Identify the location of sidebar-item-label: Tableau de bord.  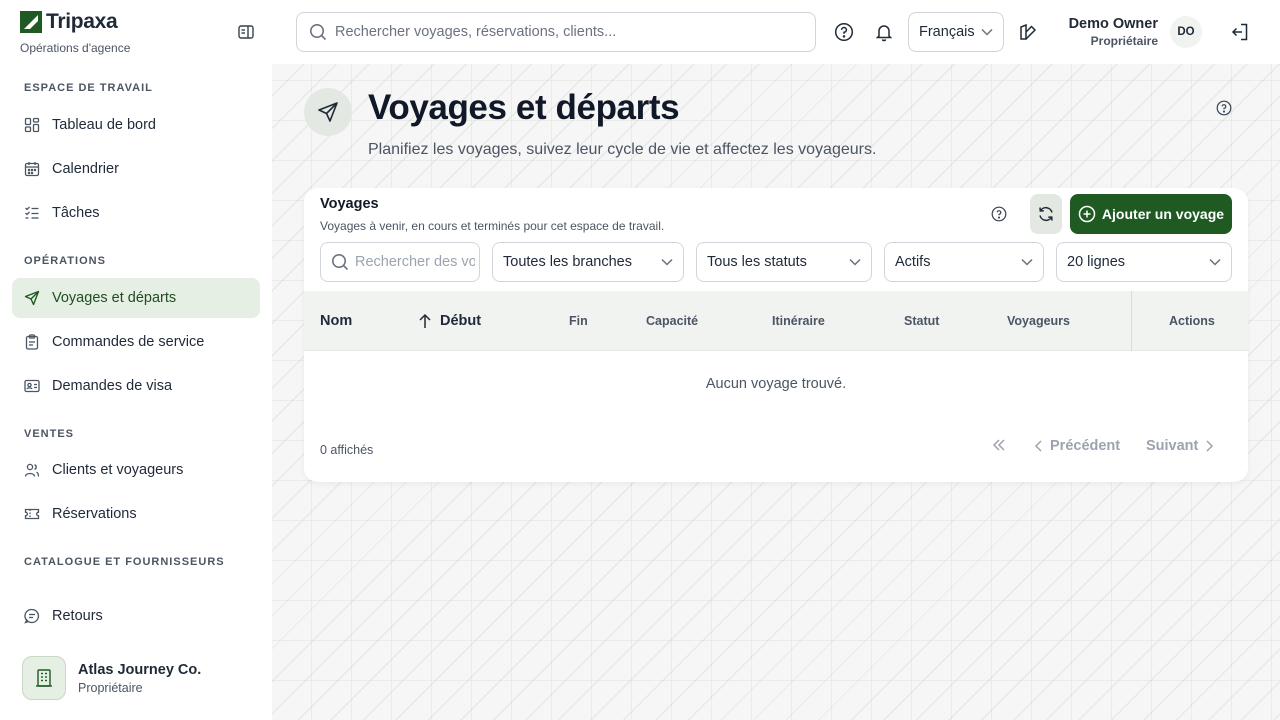
(104, 125).